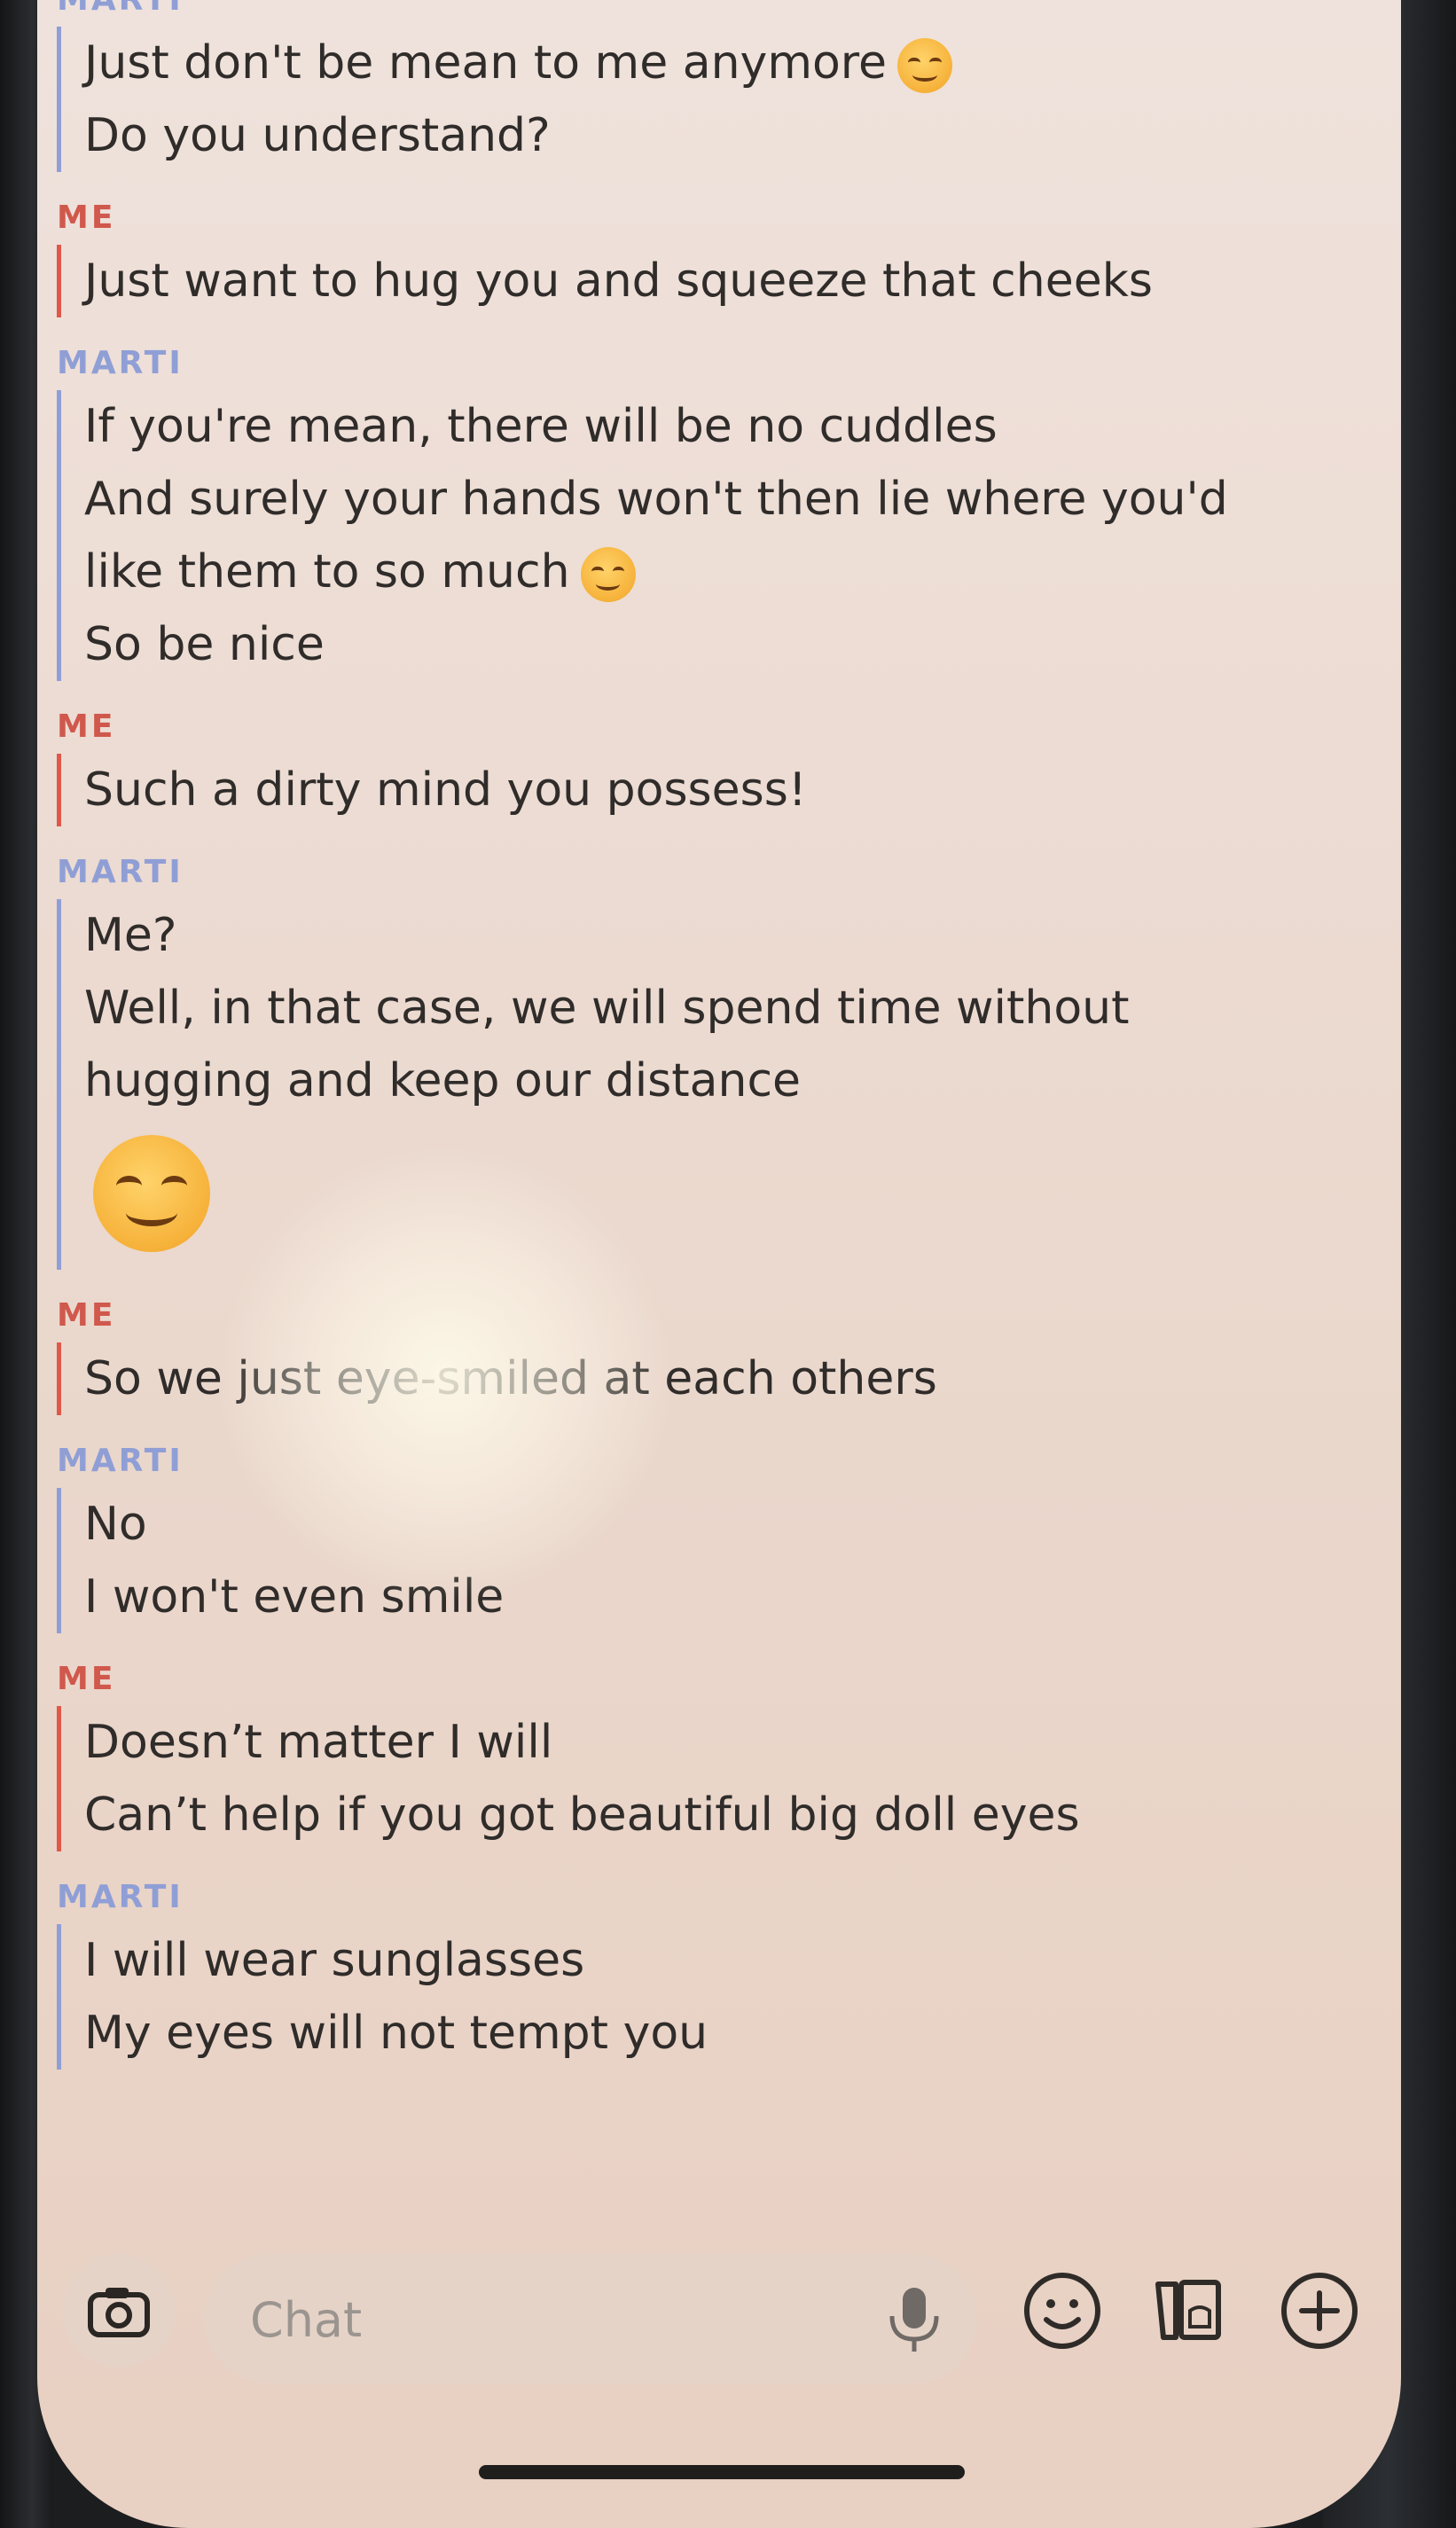  I want to click on message-line: Just don't be mean to me anymore, so click(742, 63).